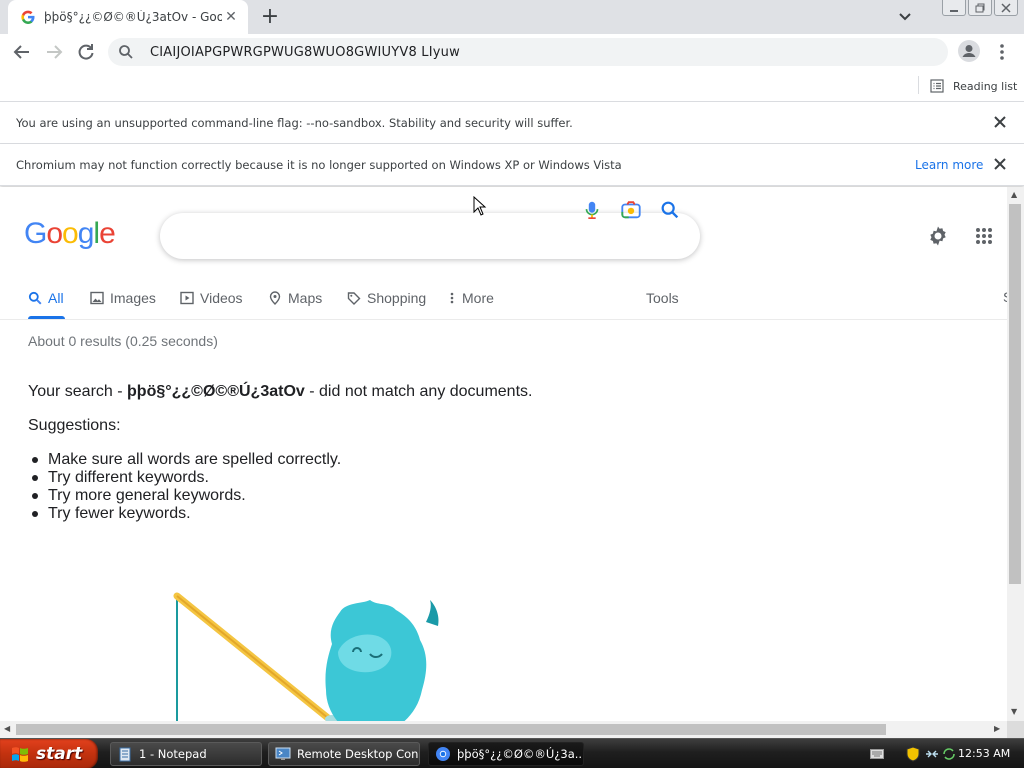  Describe the element at coordinates (905, 17) in the screenshot. I see `tab-search-chevron-icon` at that location.